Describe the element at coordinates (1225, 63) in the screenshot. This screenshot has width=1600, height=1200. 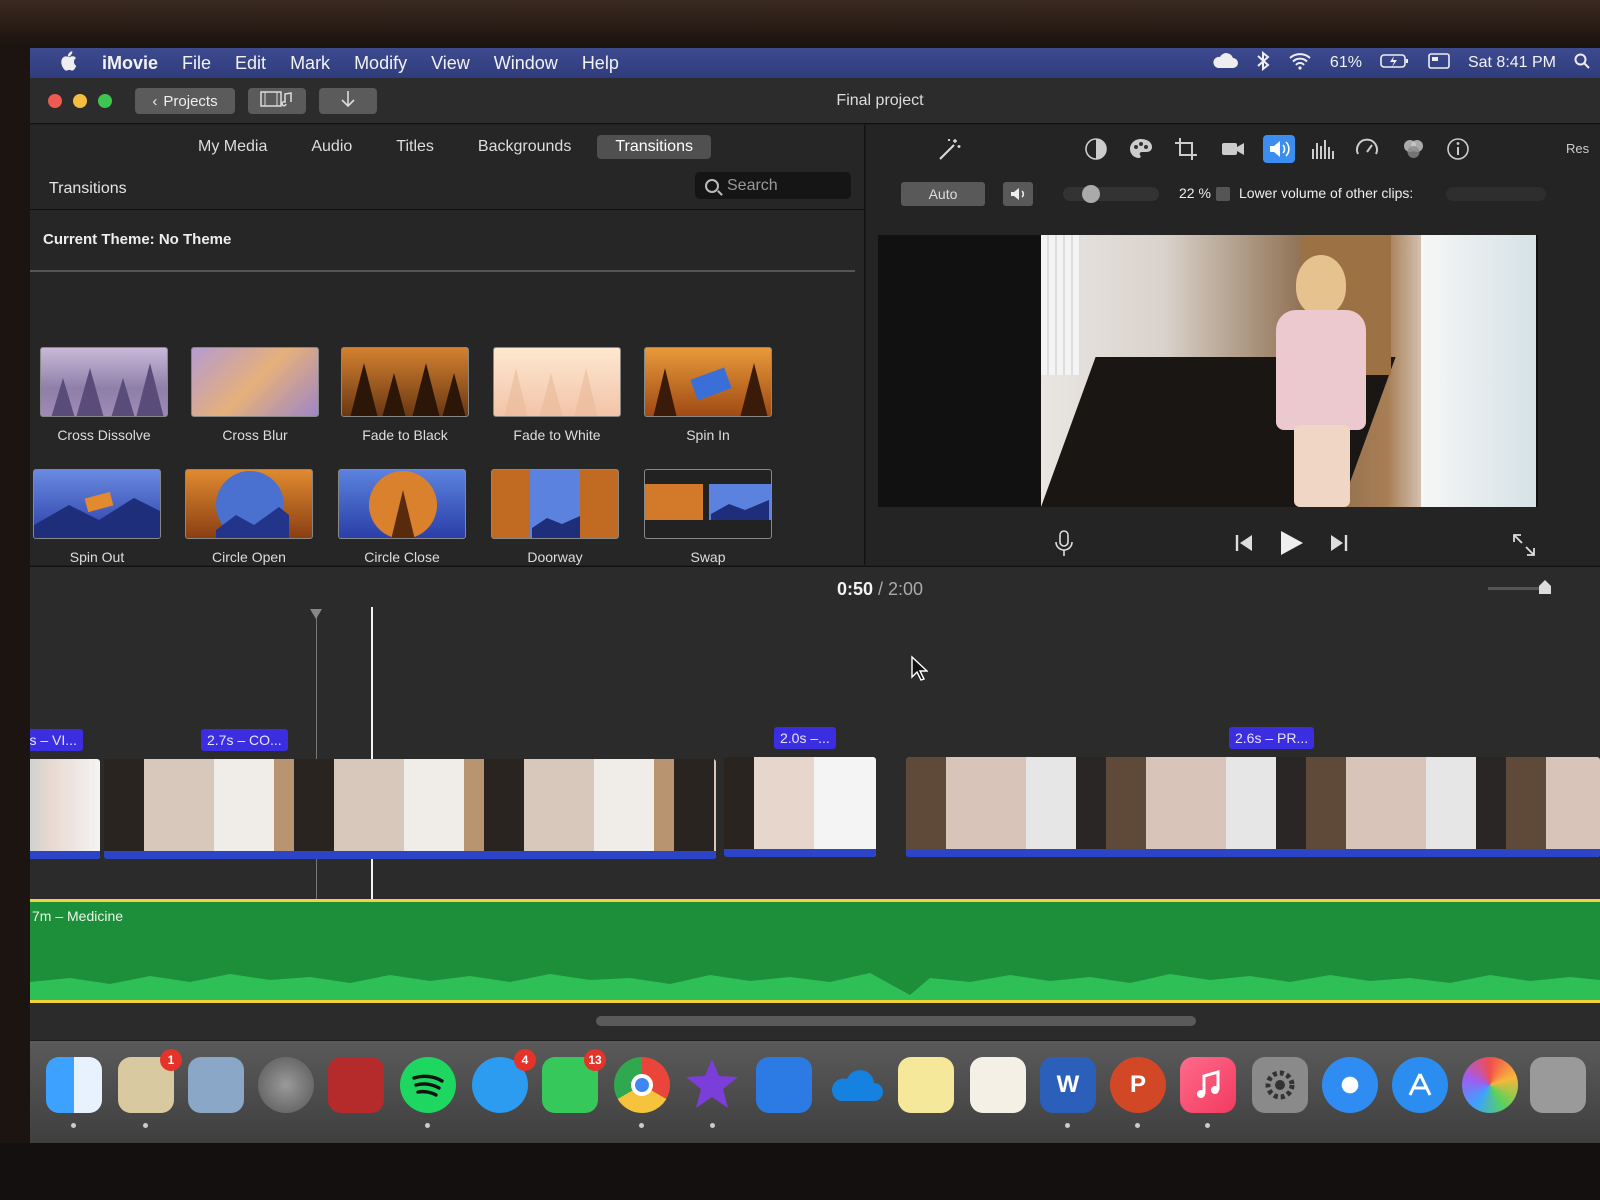
I see `icloud-icon` at that location.